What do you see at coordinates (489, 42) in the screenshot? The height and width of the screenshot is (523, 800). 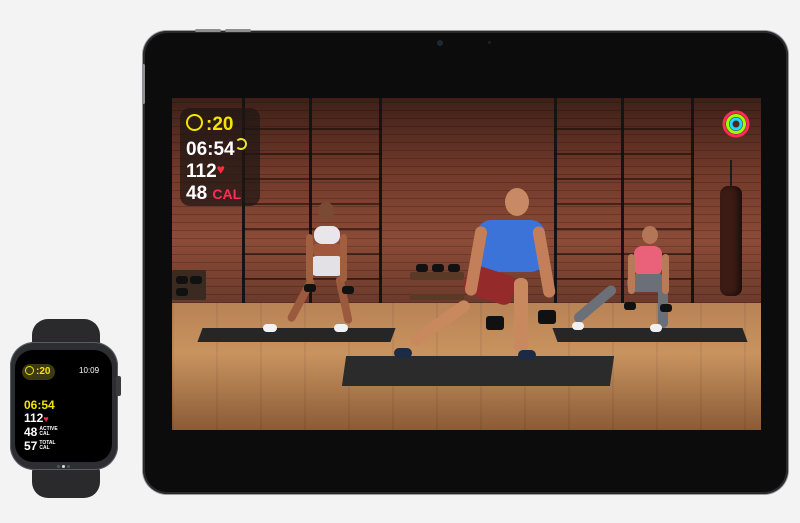 I see `ipad-sensor` at bounding box center [489, 42].